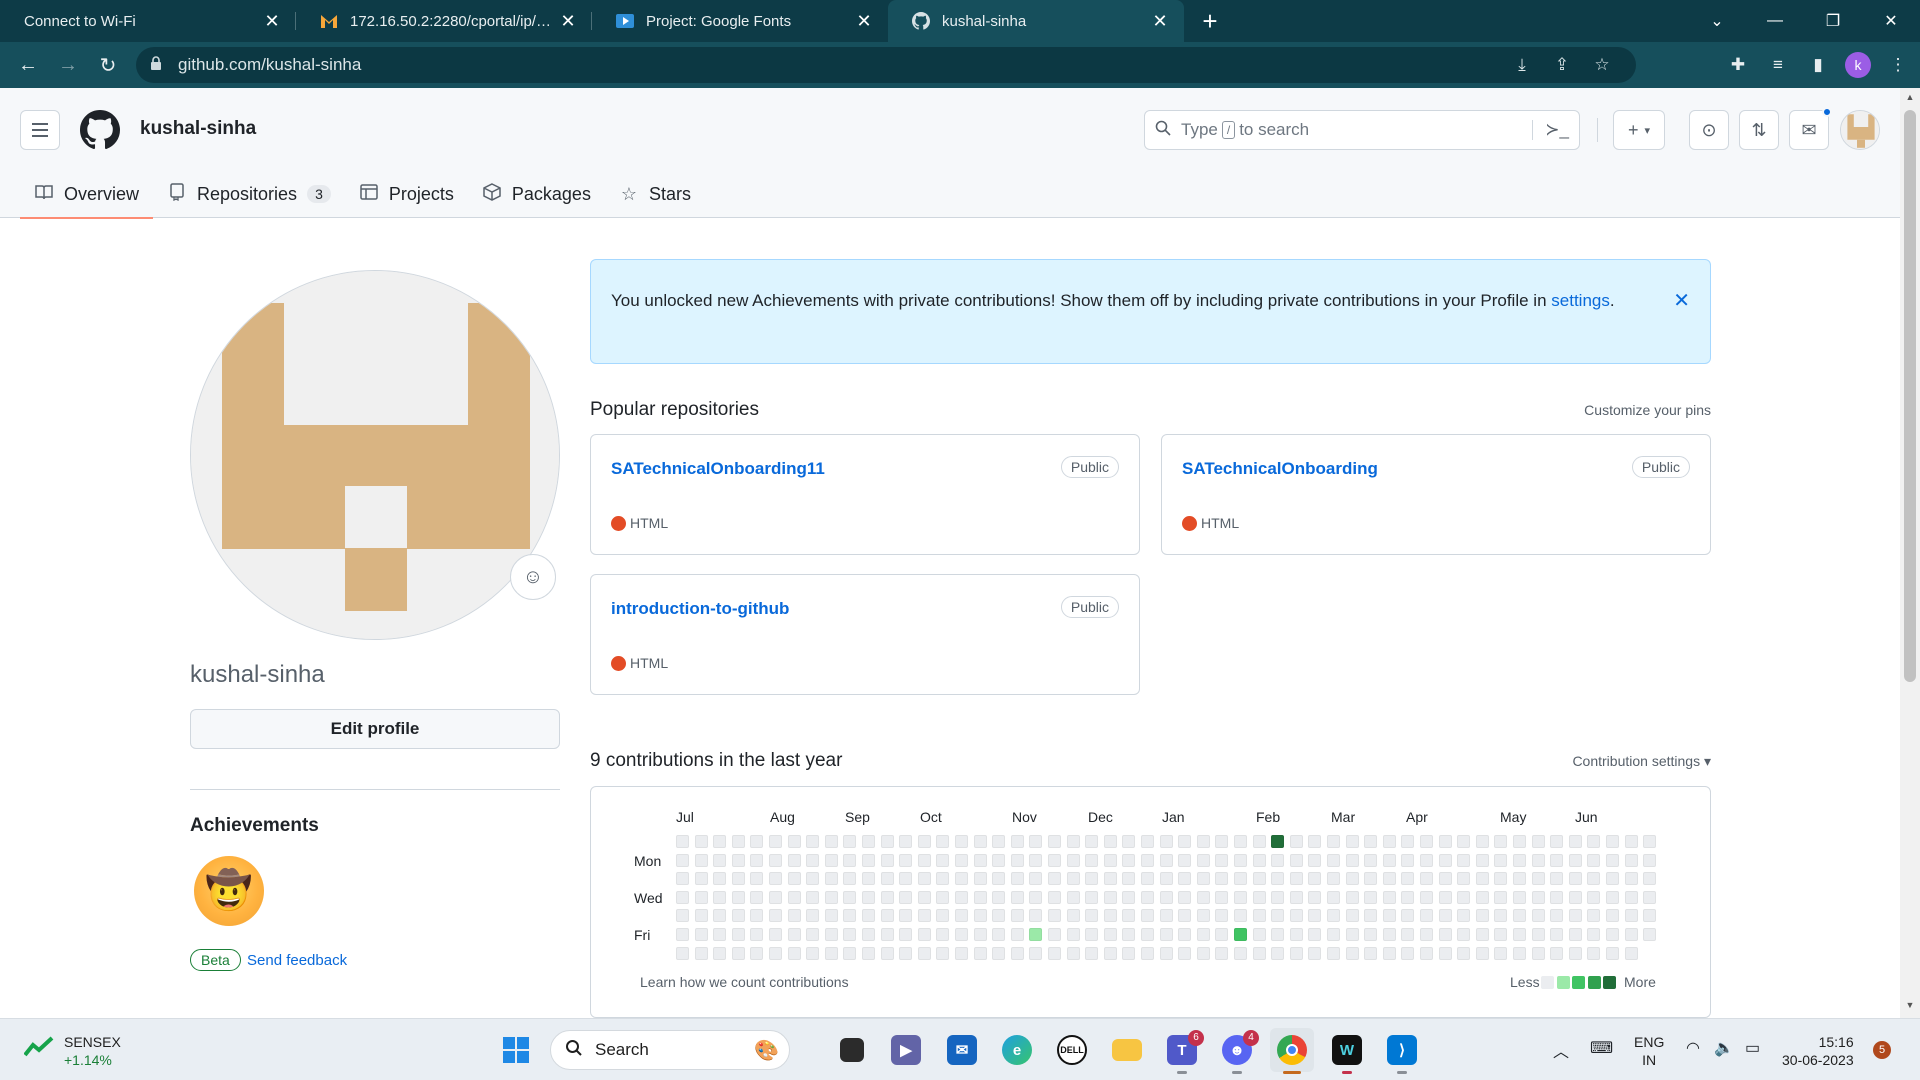 This screenshot has height=1080, width=1920. What do you see at coordinates (87, 194) in the screenshot?
I see `tab-overview: Overview` at bounding box center [87, 194].